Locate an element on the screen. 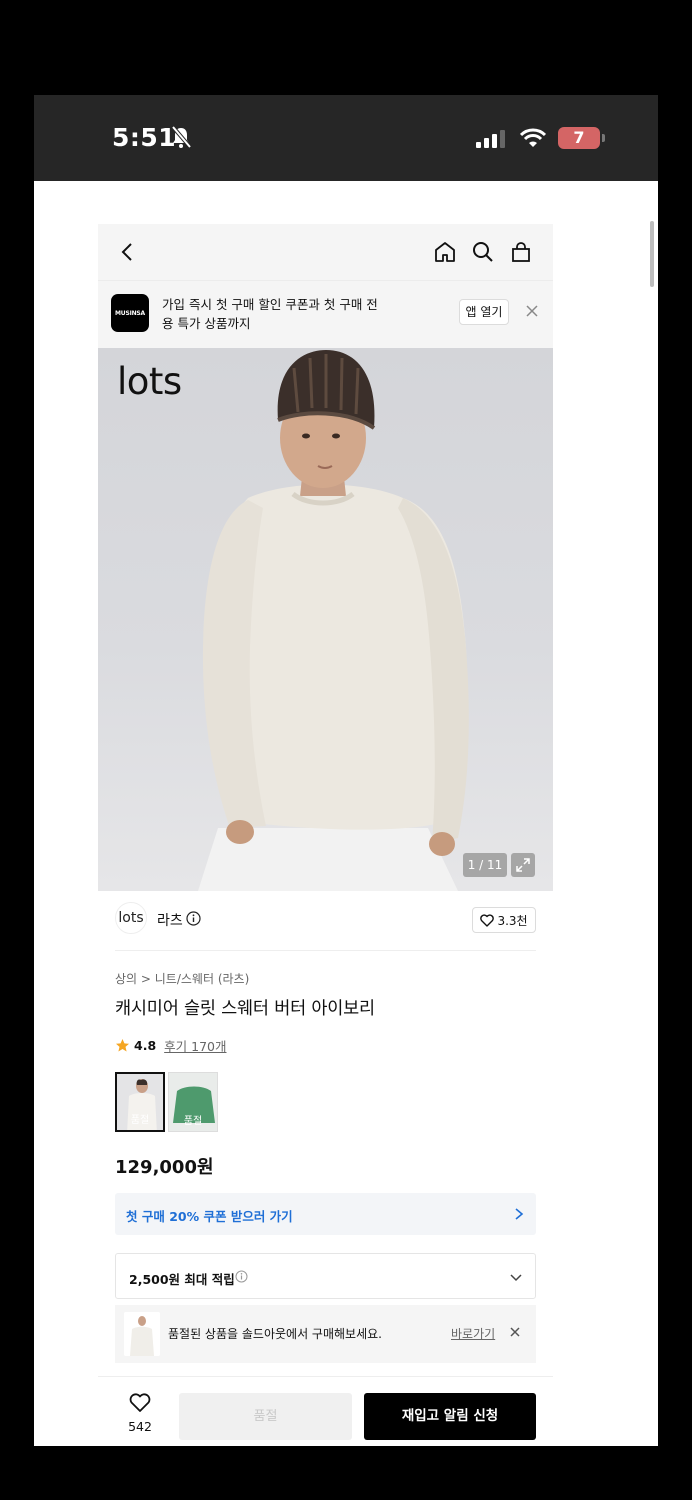  expand-icon is located at coordinates (523, 865).